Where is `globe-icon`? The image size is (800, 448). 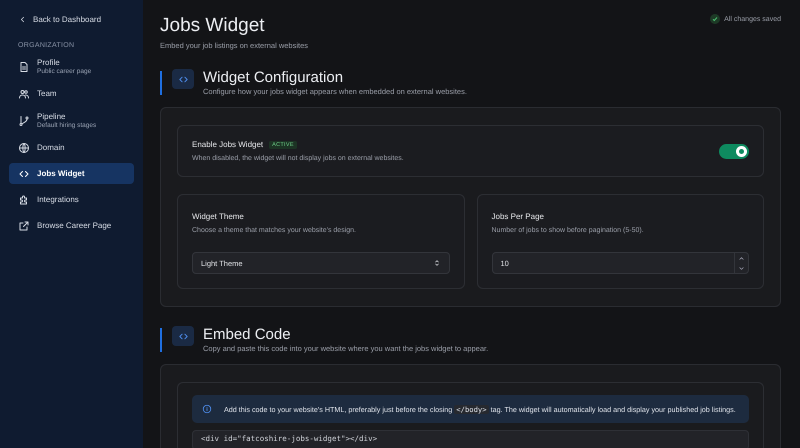
globe-icon is located at coordinates (24, 148).